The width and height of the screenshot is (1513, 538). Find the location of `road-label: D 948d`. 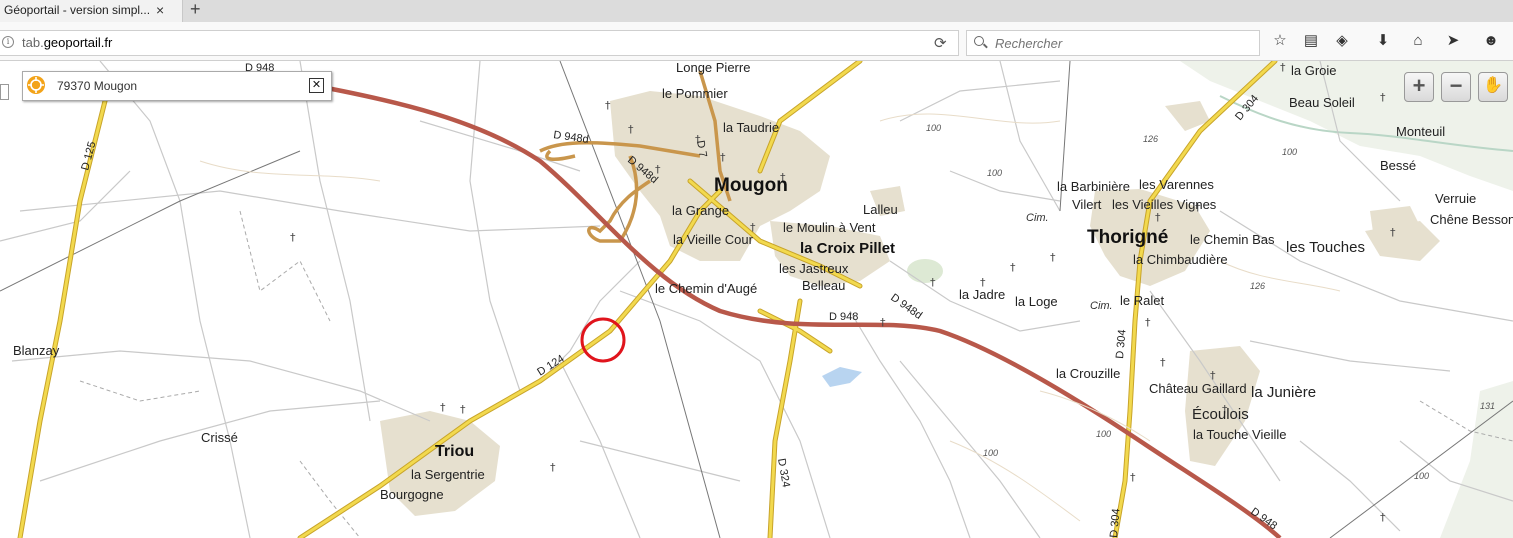

road-label: D 948d is located at coordinates (906, 307).